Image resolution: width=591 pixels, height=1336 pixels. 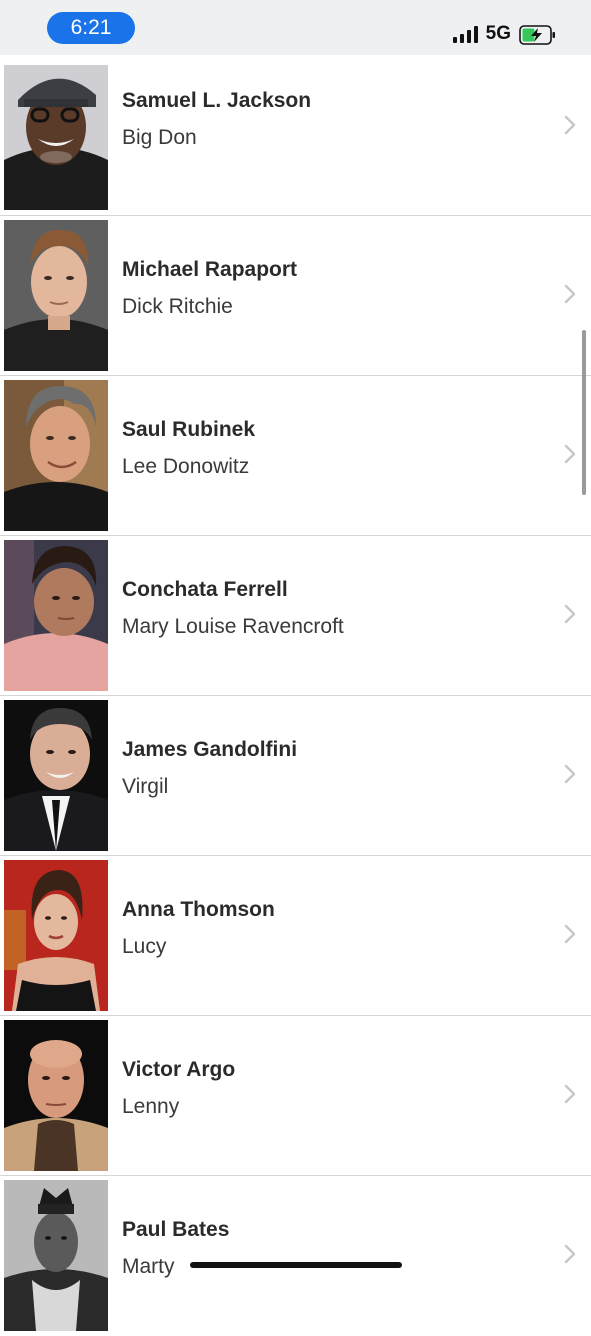 I want to click on actor-name: James Gandolfini, so click(x=210, y=749).